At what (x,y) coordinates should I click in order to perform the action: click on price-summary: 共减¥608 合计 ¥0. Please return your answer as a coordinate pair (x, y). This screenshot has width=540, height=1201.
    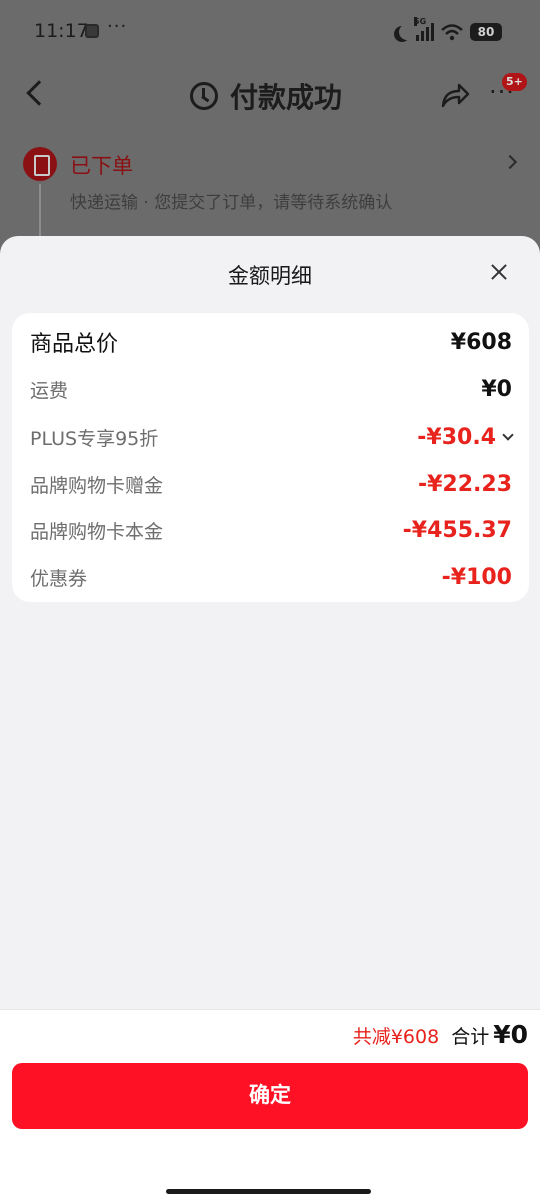
    Looking at the image, I should click on (440, 1034).